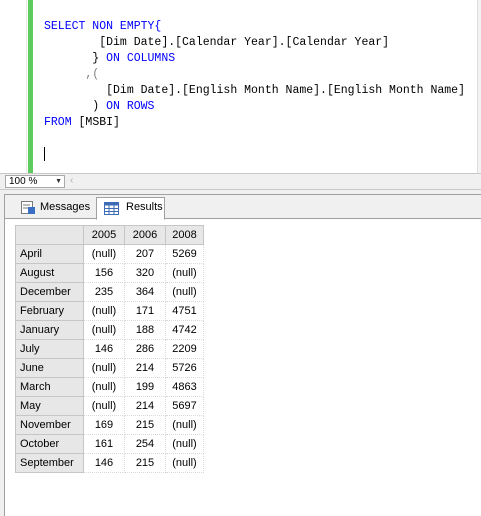 This screenshot has height=516, width=481. What do you see at coordinates (49, 387) in the screenshot?
I see `row-header: March` at bounding box center [49, 387].